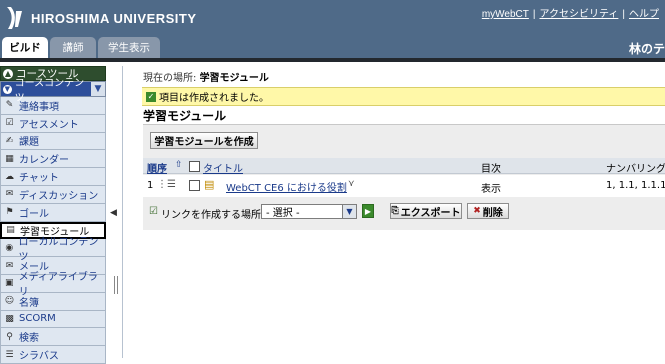 The width and height of the screenshot is (665, 364). Describe the element at coordinates (151, 96) in the screenshot. I see `checkmark-icon: ✓` at that location.